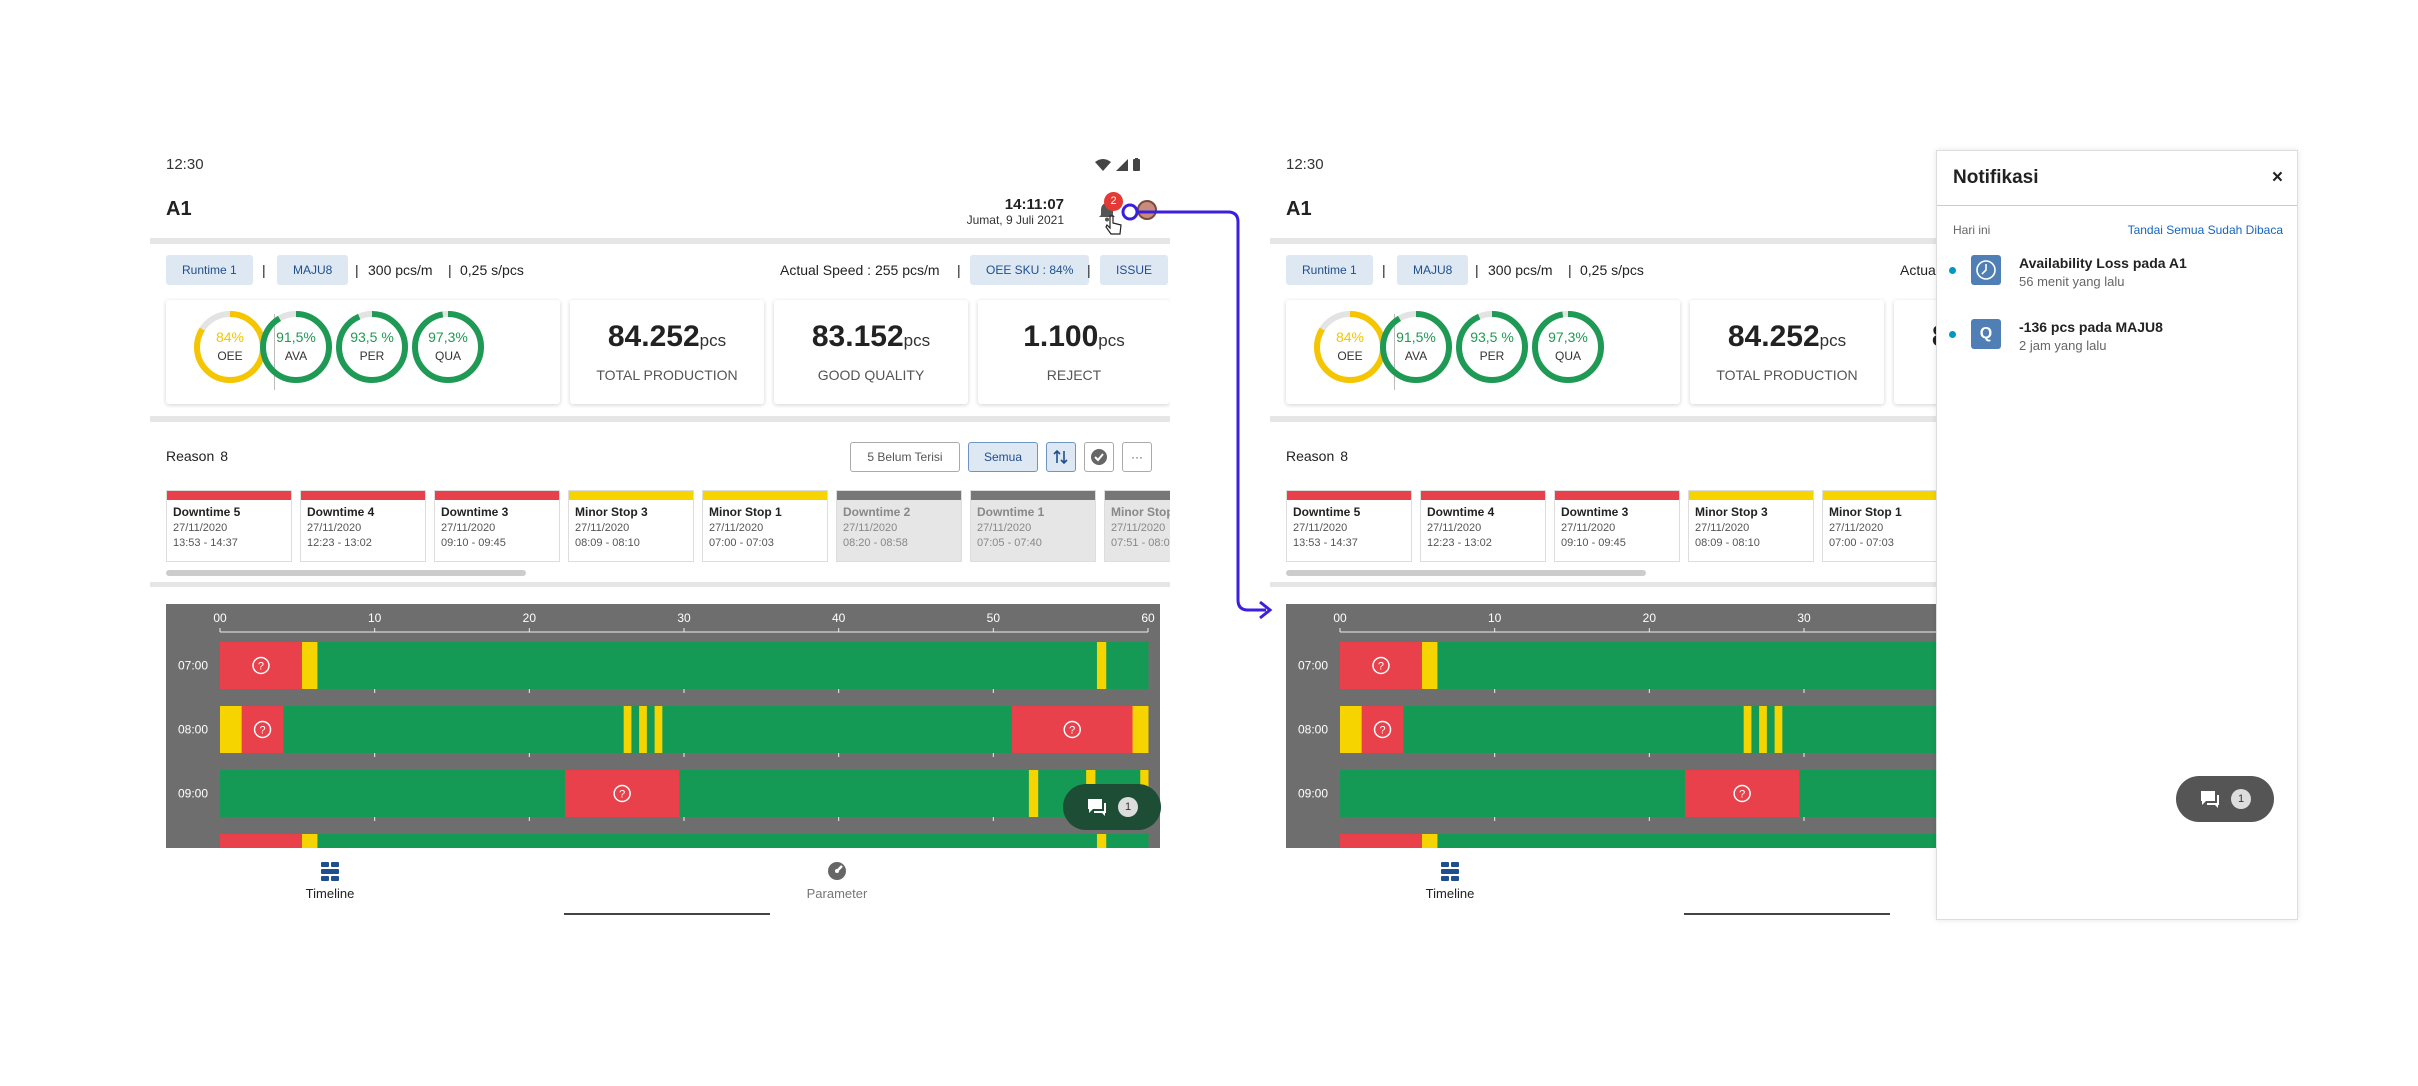  Describe the element at coordinates (1996, 177) in the screenshot. I see `notification-title: Notifikasi` at that location.